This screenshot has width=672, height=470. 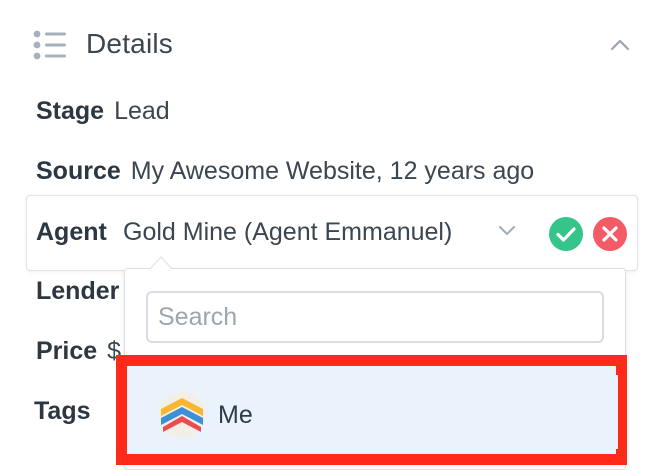 What do you see at coordinates (78, 171) in the screenshot?
I see `field-label: Source` at bounding box center [78, 171].